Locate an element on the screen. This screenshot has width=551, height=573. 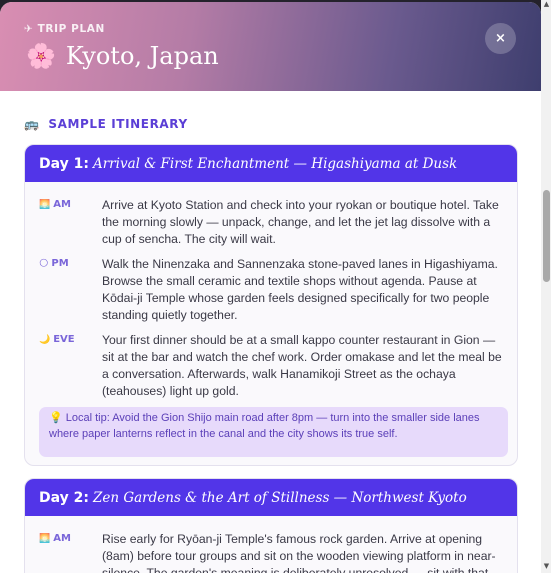
eyebrow-label: ✈ TRIP PLAN is located at coordinates (64, 29).